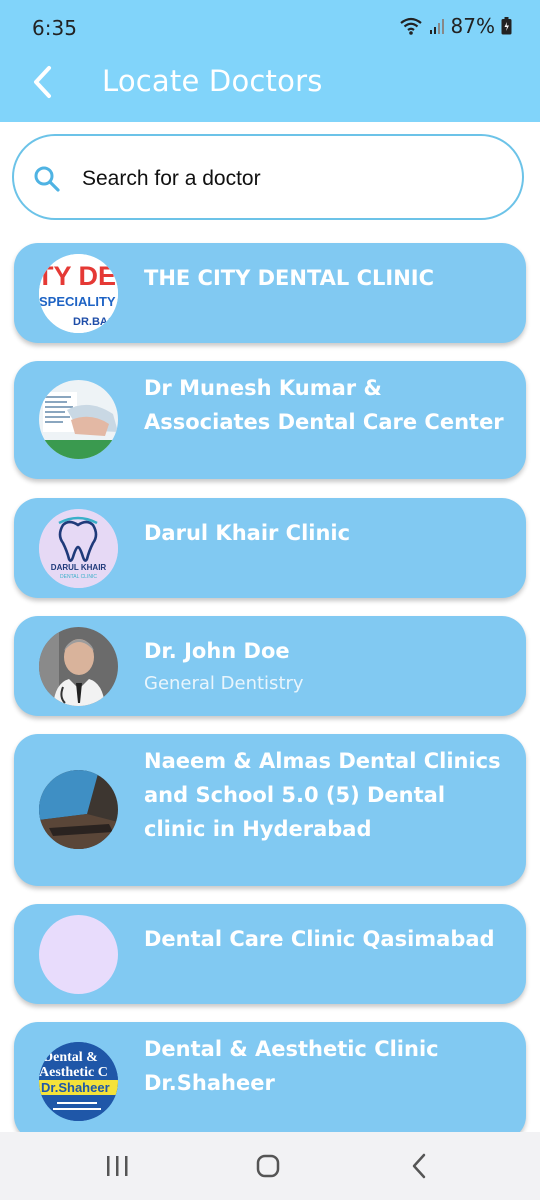 This screenshot has width=540, height=1200. Describe the element at coordinates (319, 939) in the screenshot. I see `doctor-name: Dental Care Clinic Qasimabad` at that location.